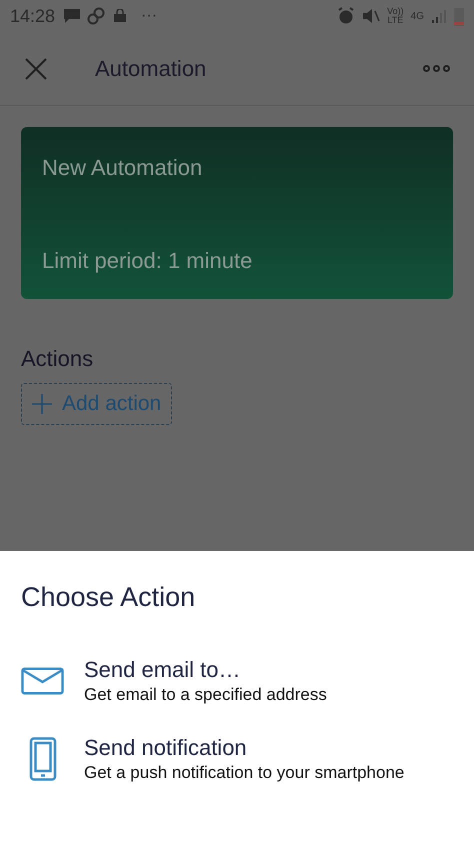 The height and width of the screenshot is (842, 474). What do you see at coordinates (346, 16) in the screenshot?
I see `alarm-icon` at bounding box center [346, 16].